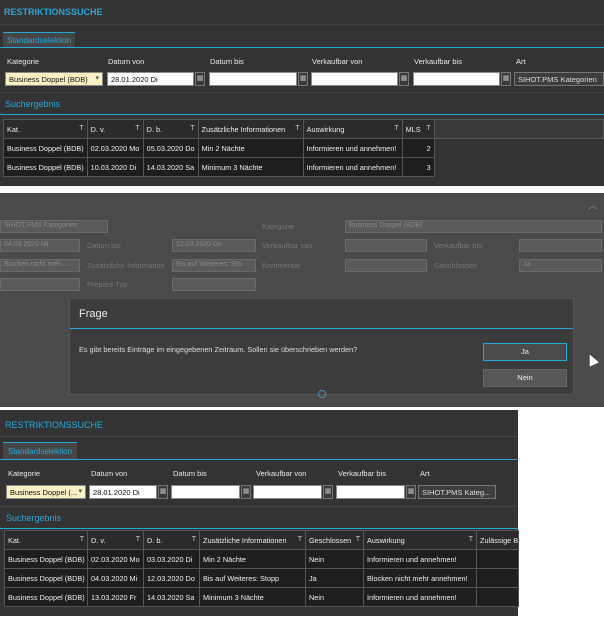 This screenshot has width=604, height=624. Describe the element at coordinates (302, 47) in the screenshot. I see `tab-divider` at that location.